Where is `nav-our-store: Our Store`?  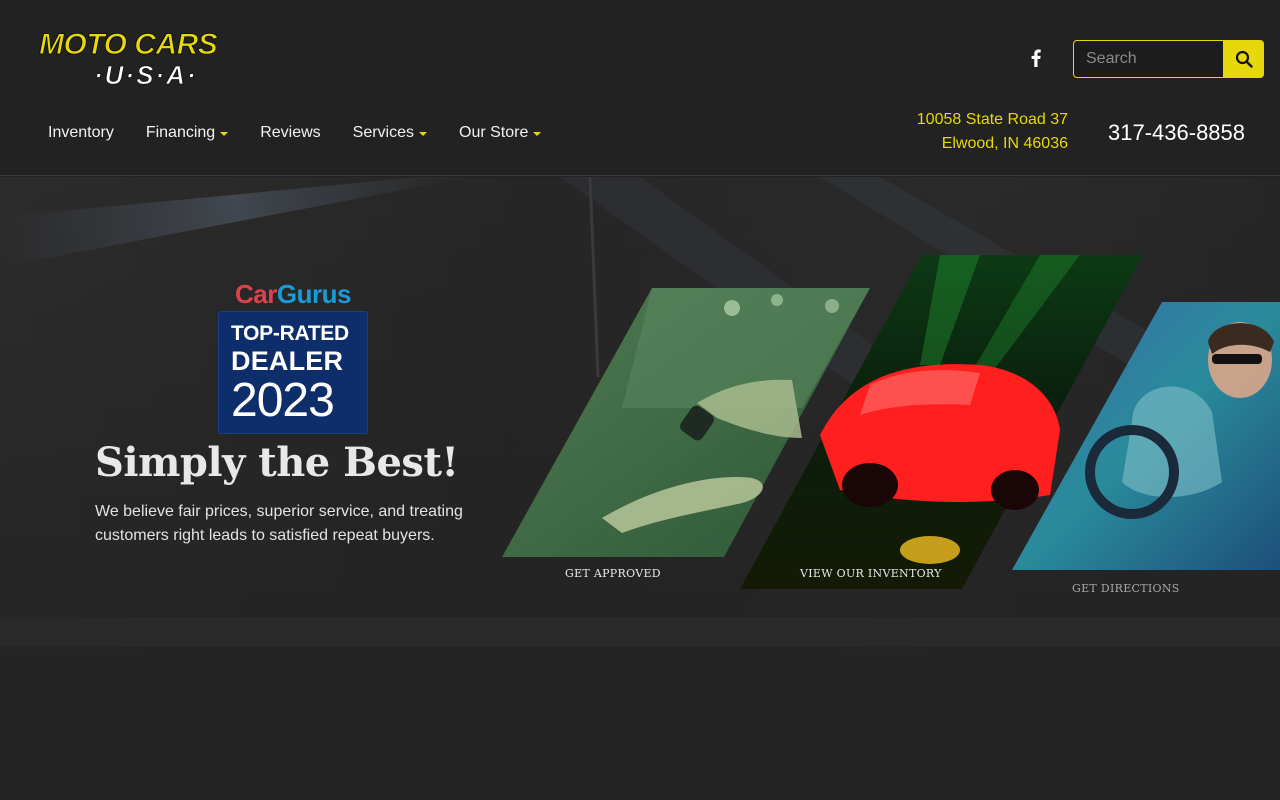 nav-our-store: Our Store is located at coordinates (500, 133).